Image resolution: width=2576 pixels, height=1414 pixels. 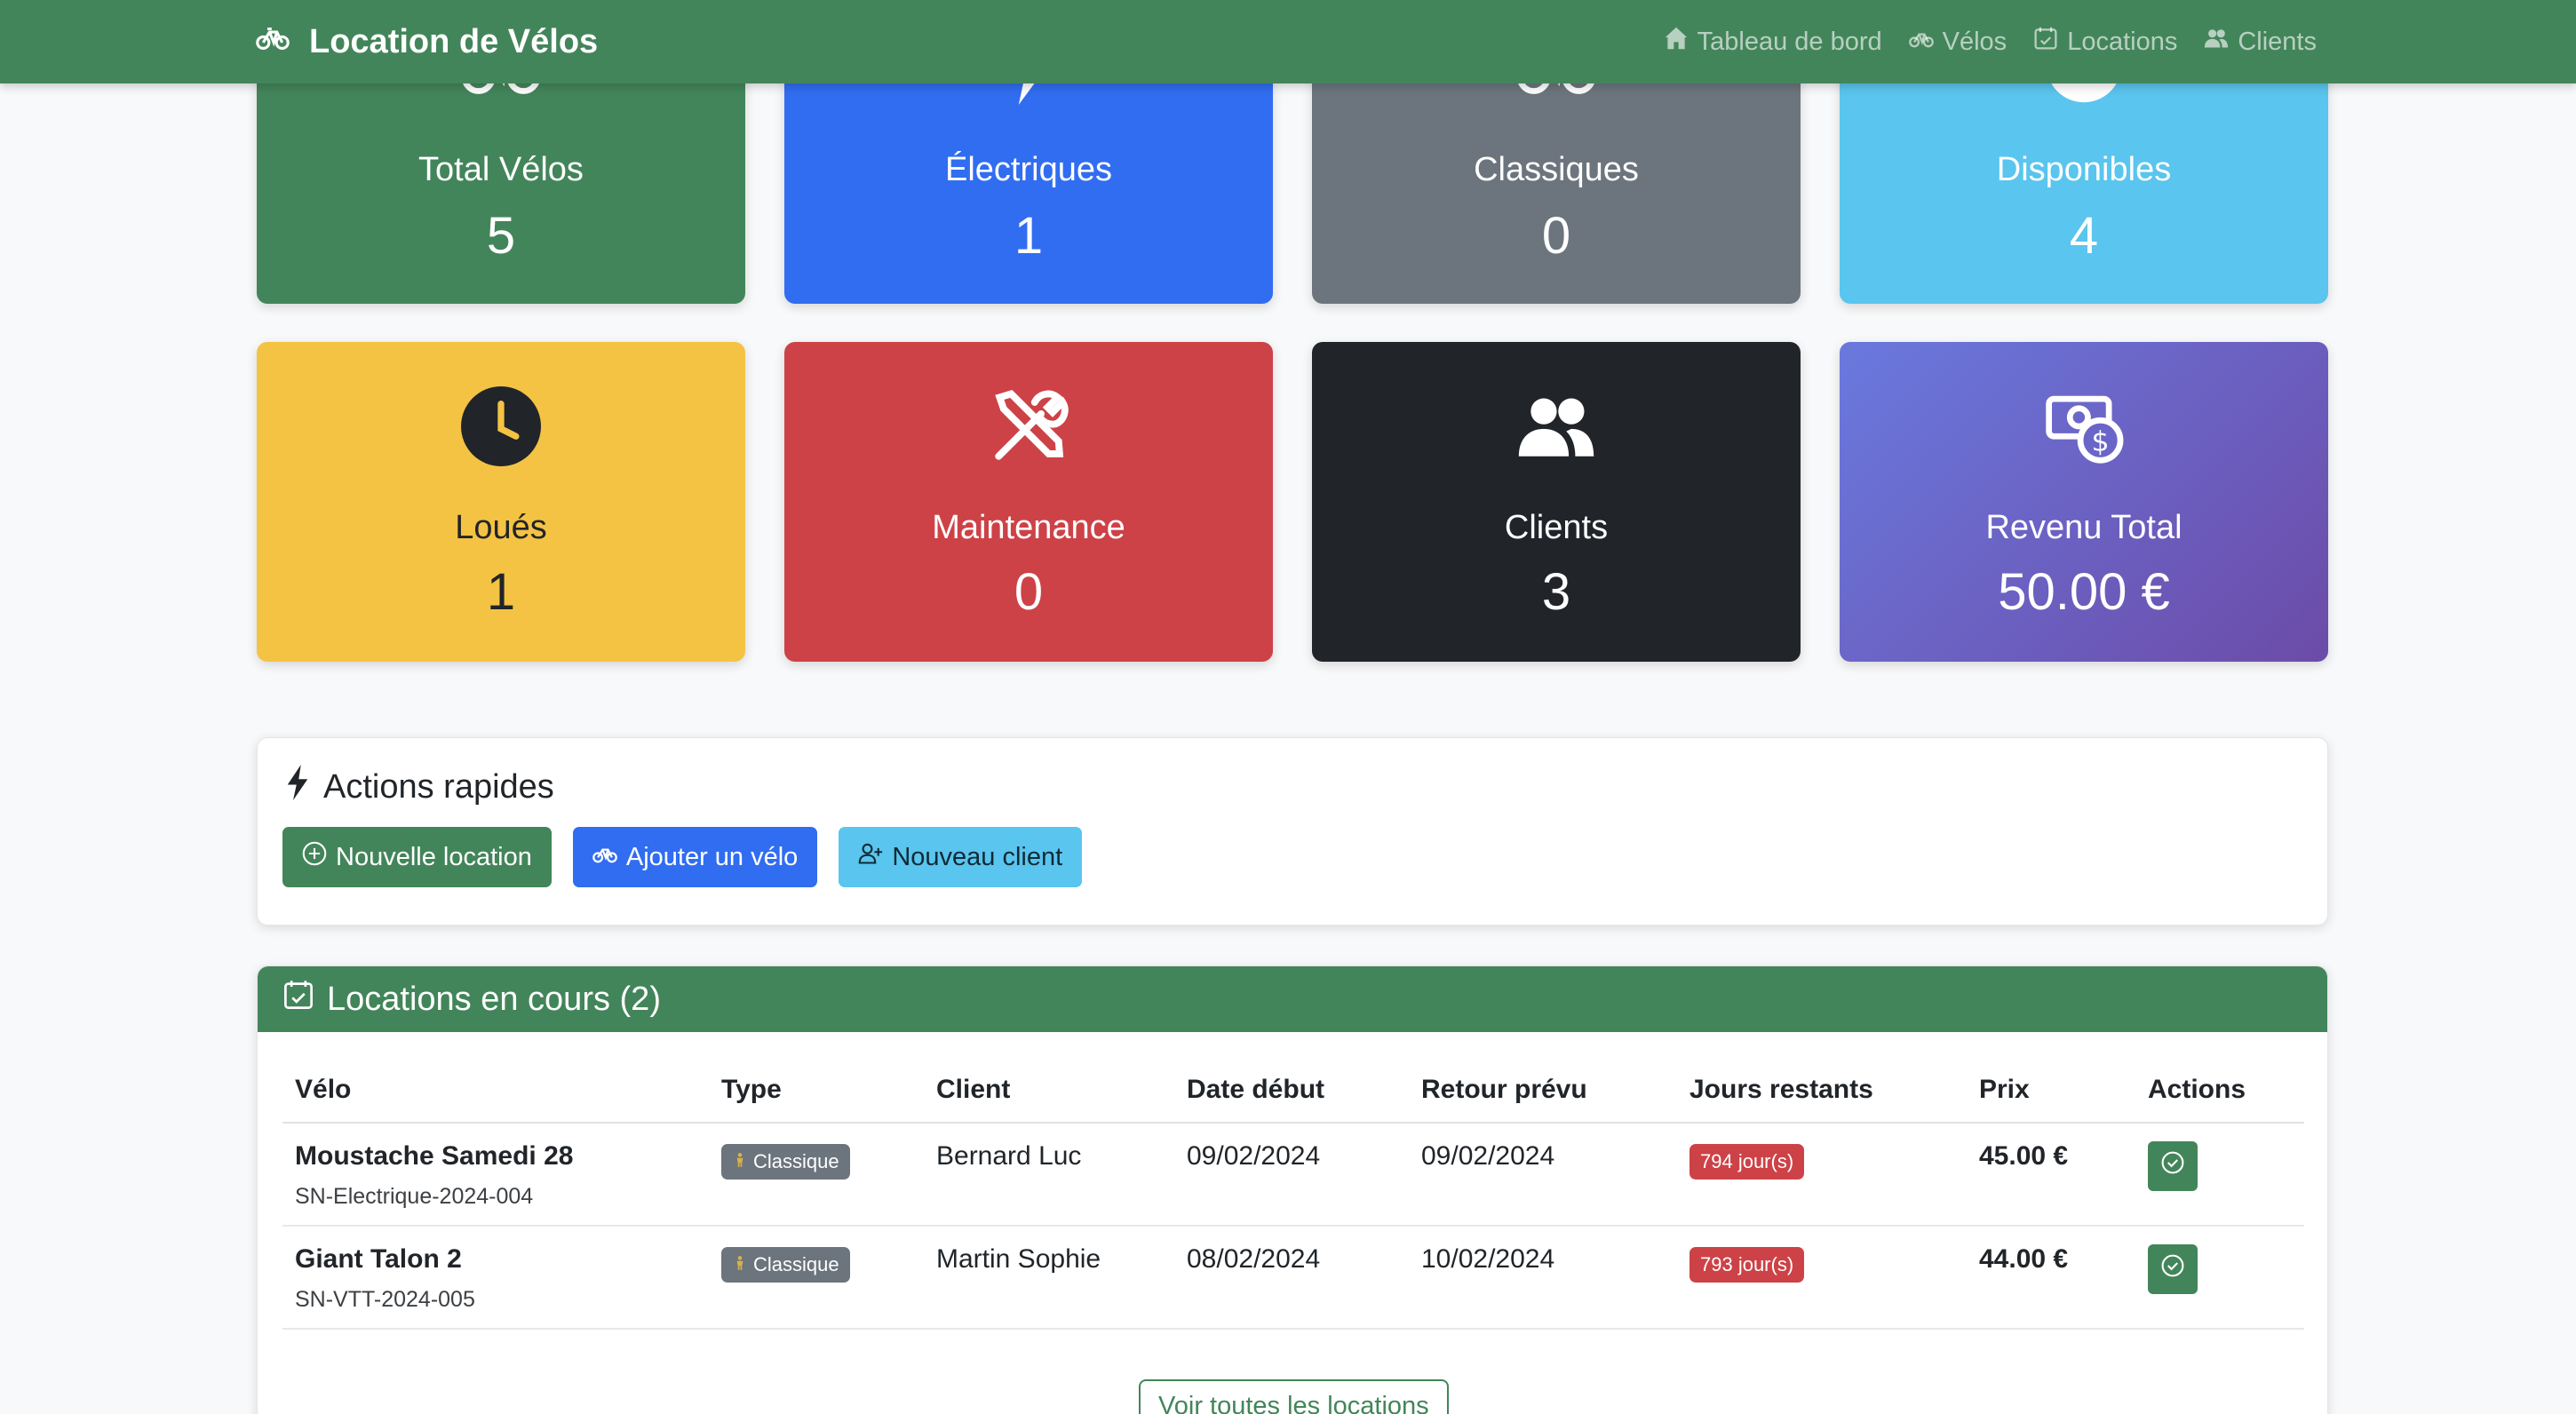 I want to click on days-remaining-badge: 794 jour(s), so click(x=1747, y=1162).